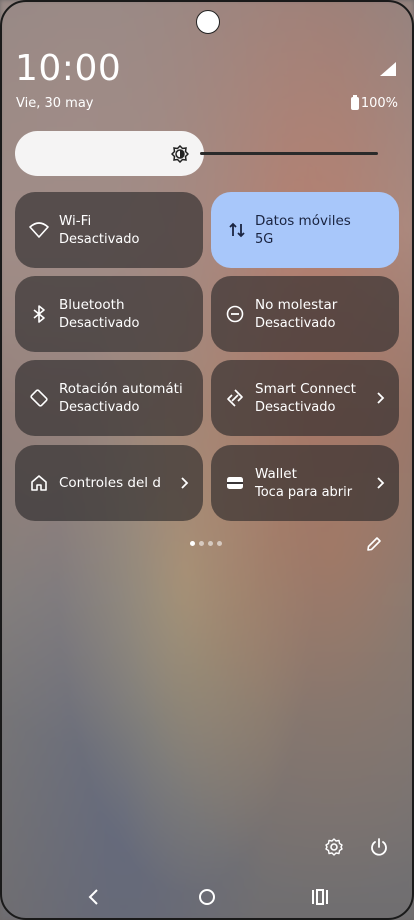 Image resolution: width=414 pixels, height=920 pixels. What do you see at coordinates (109, 398) in the screenshot?
I see `tile-auto-rotate: Rotación automática Desactivado` at bounding box center [109, 398].